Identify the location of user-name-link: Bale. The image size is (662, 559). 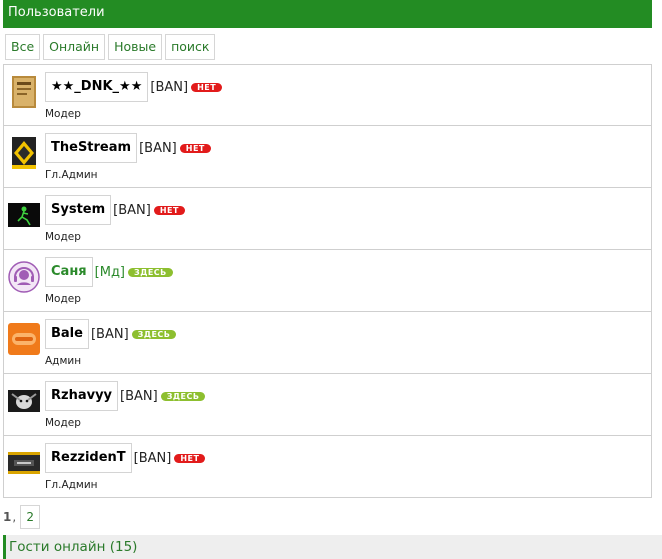
(67, 334).